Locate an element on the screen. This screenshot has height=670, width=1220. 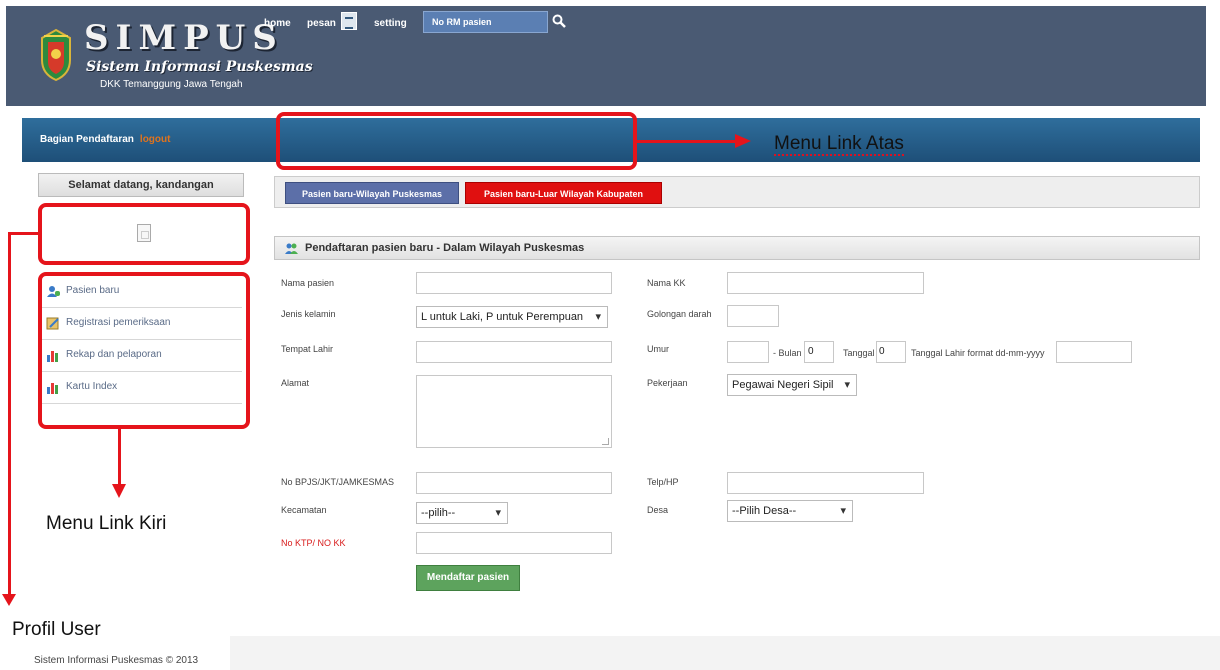
app-organization: DKK Temanggung Jawa Tengah is located at coordinates (171, 84).